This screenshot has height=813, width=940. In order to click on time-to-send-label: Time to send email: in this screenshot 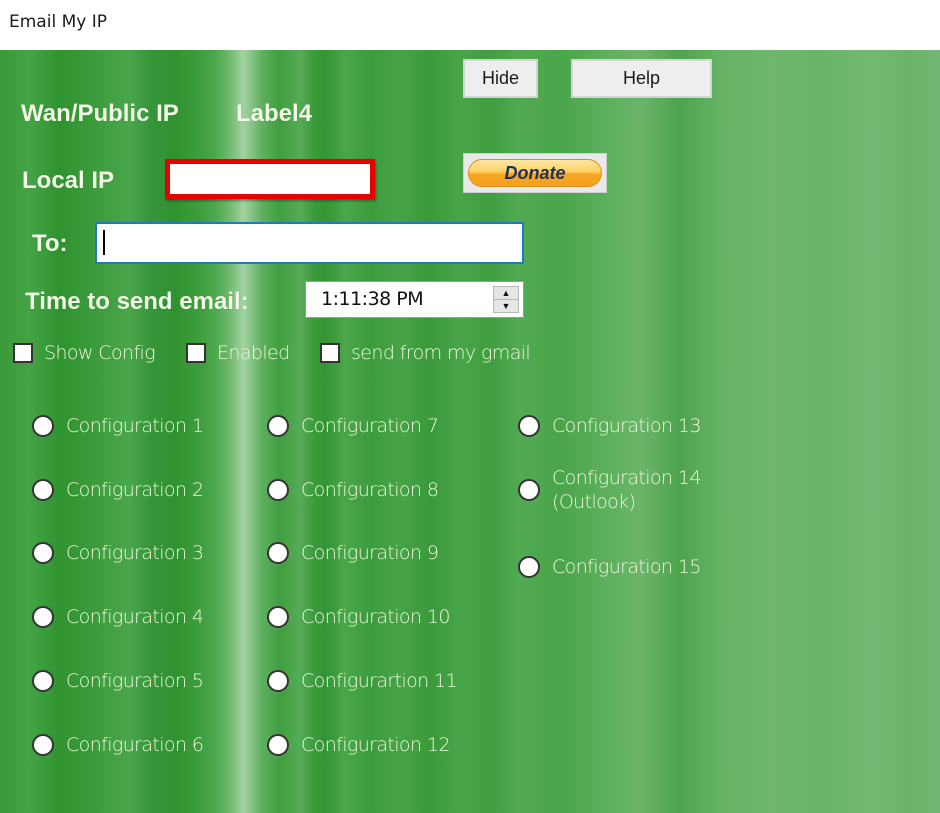, I will do `click(137, 301)`.